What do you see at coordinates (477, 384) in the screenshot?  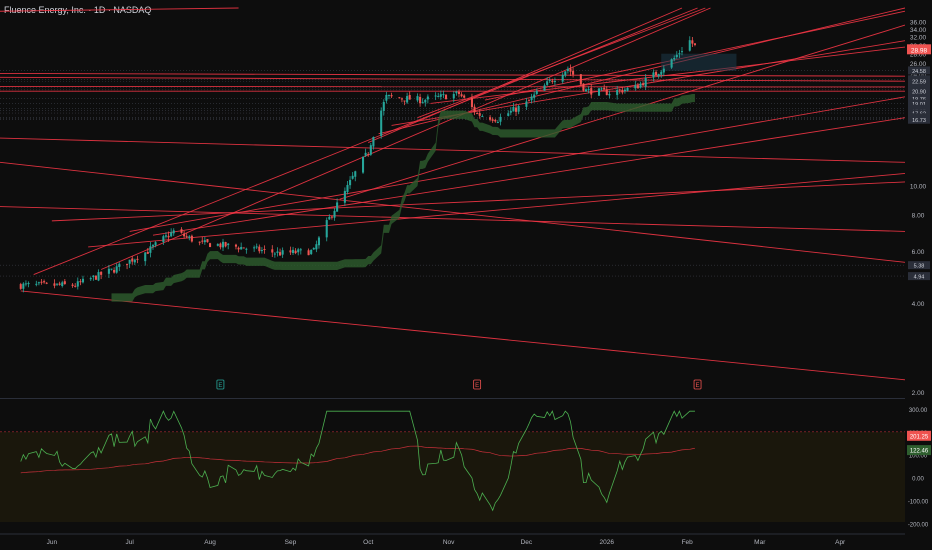 I see `earnings-marker: E` at bounding box center [477, 384].